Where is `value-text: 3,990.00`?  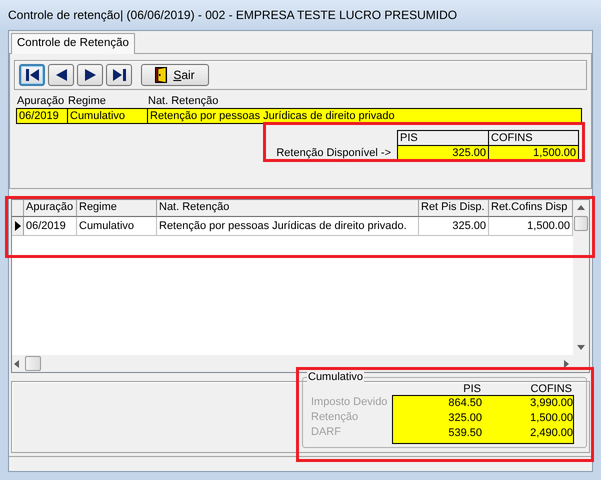
value-text: 3,990.00 is located at coordinates (551, 404).